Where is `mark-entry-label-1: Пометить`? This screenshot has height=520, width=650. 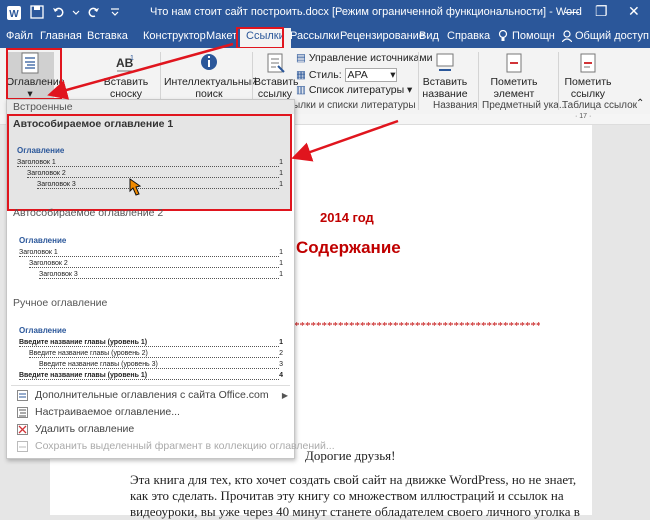 mark-entry-label-1: Пометить is located at coordinates (514, 82).